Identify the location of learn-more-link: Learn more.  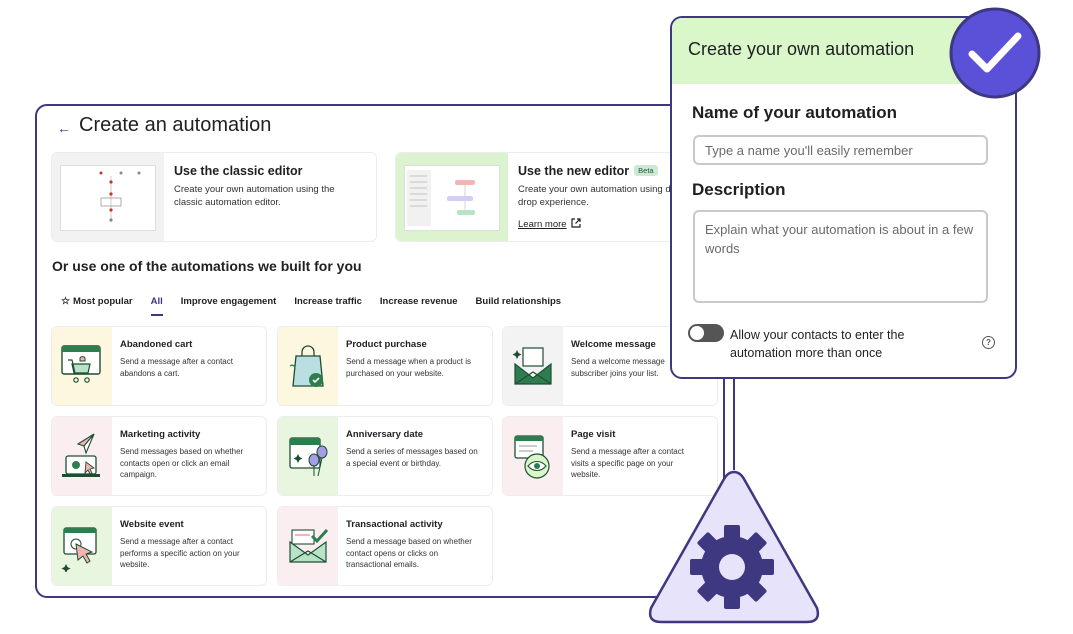
(542, 224).